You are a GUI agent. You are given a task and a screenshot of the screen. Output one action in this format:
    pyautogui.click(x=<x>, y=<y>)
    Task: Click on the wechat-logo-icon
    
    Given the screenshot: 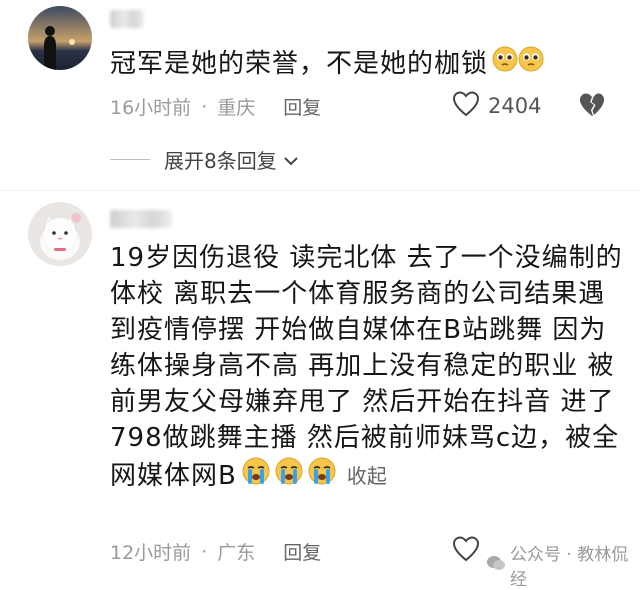 What is the action you would take?
    pyautogui.click(x=496, y=565)
    